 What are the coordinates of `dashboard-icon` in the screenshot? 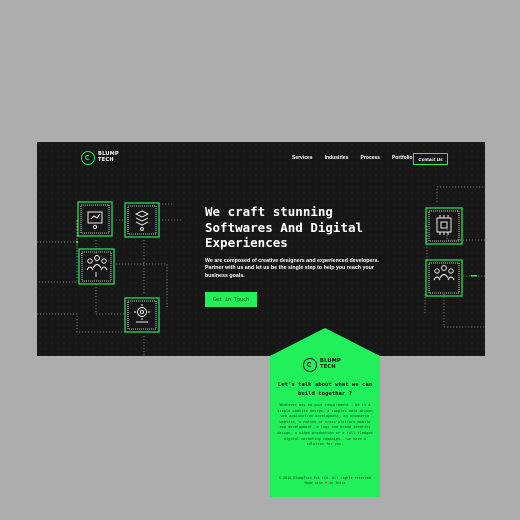 It's located at (95, 220).